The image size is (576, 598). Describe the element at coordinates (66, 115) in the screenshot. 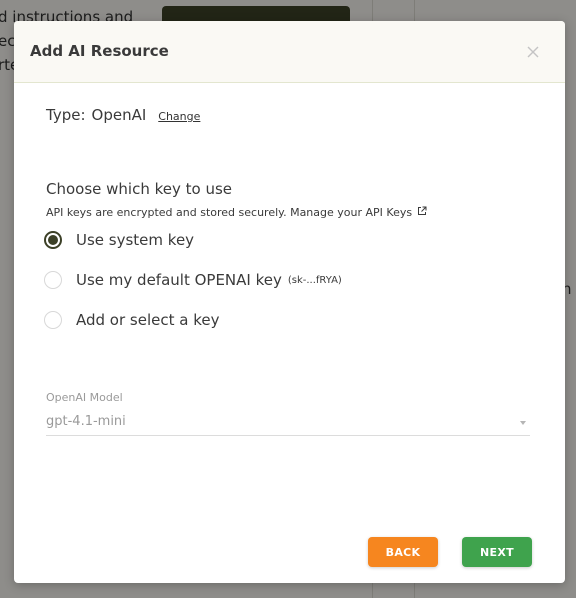

I see `type-label: Type:` at that location.